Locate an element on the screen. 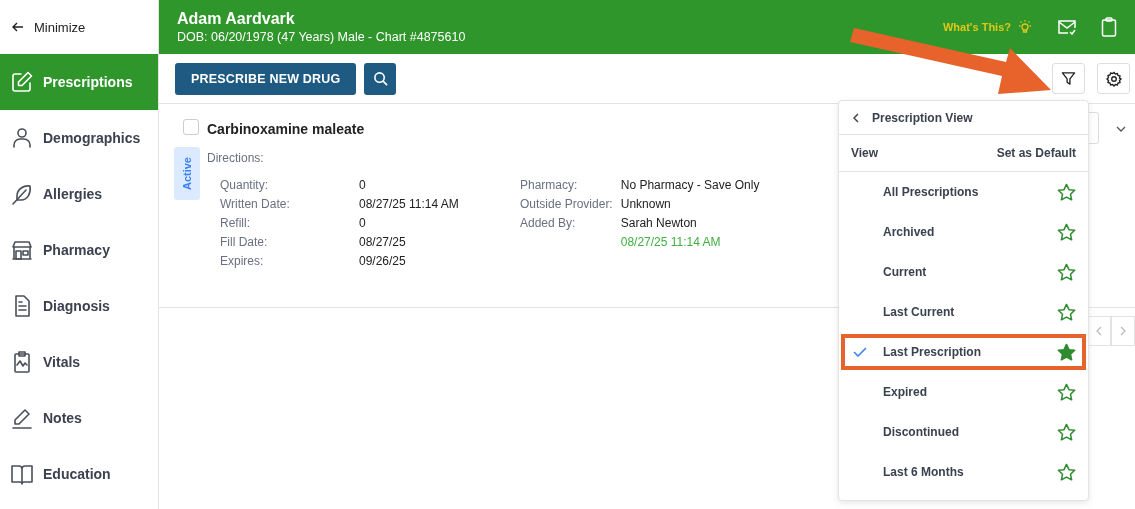  person-icon is located at coordinates (22, 138).